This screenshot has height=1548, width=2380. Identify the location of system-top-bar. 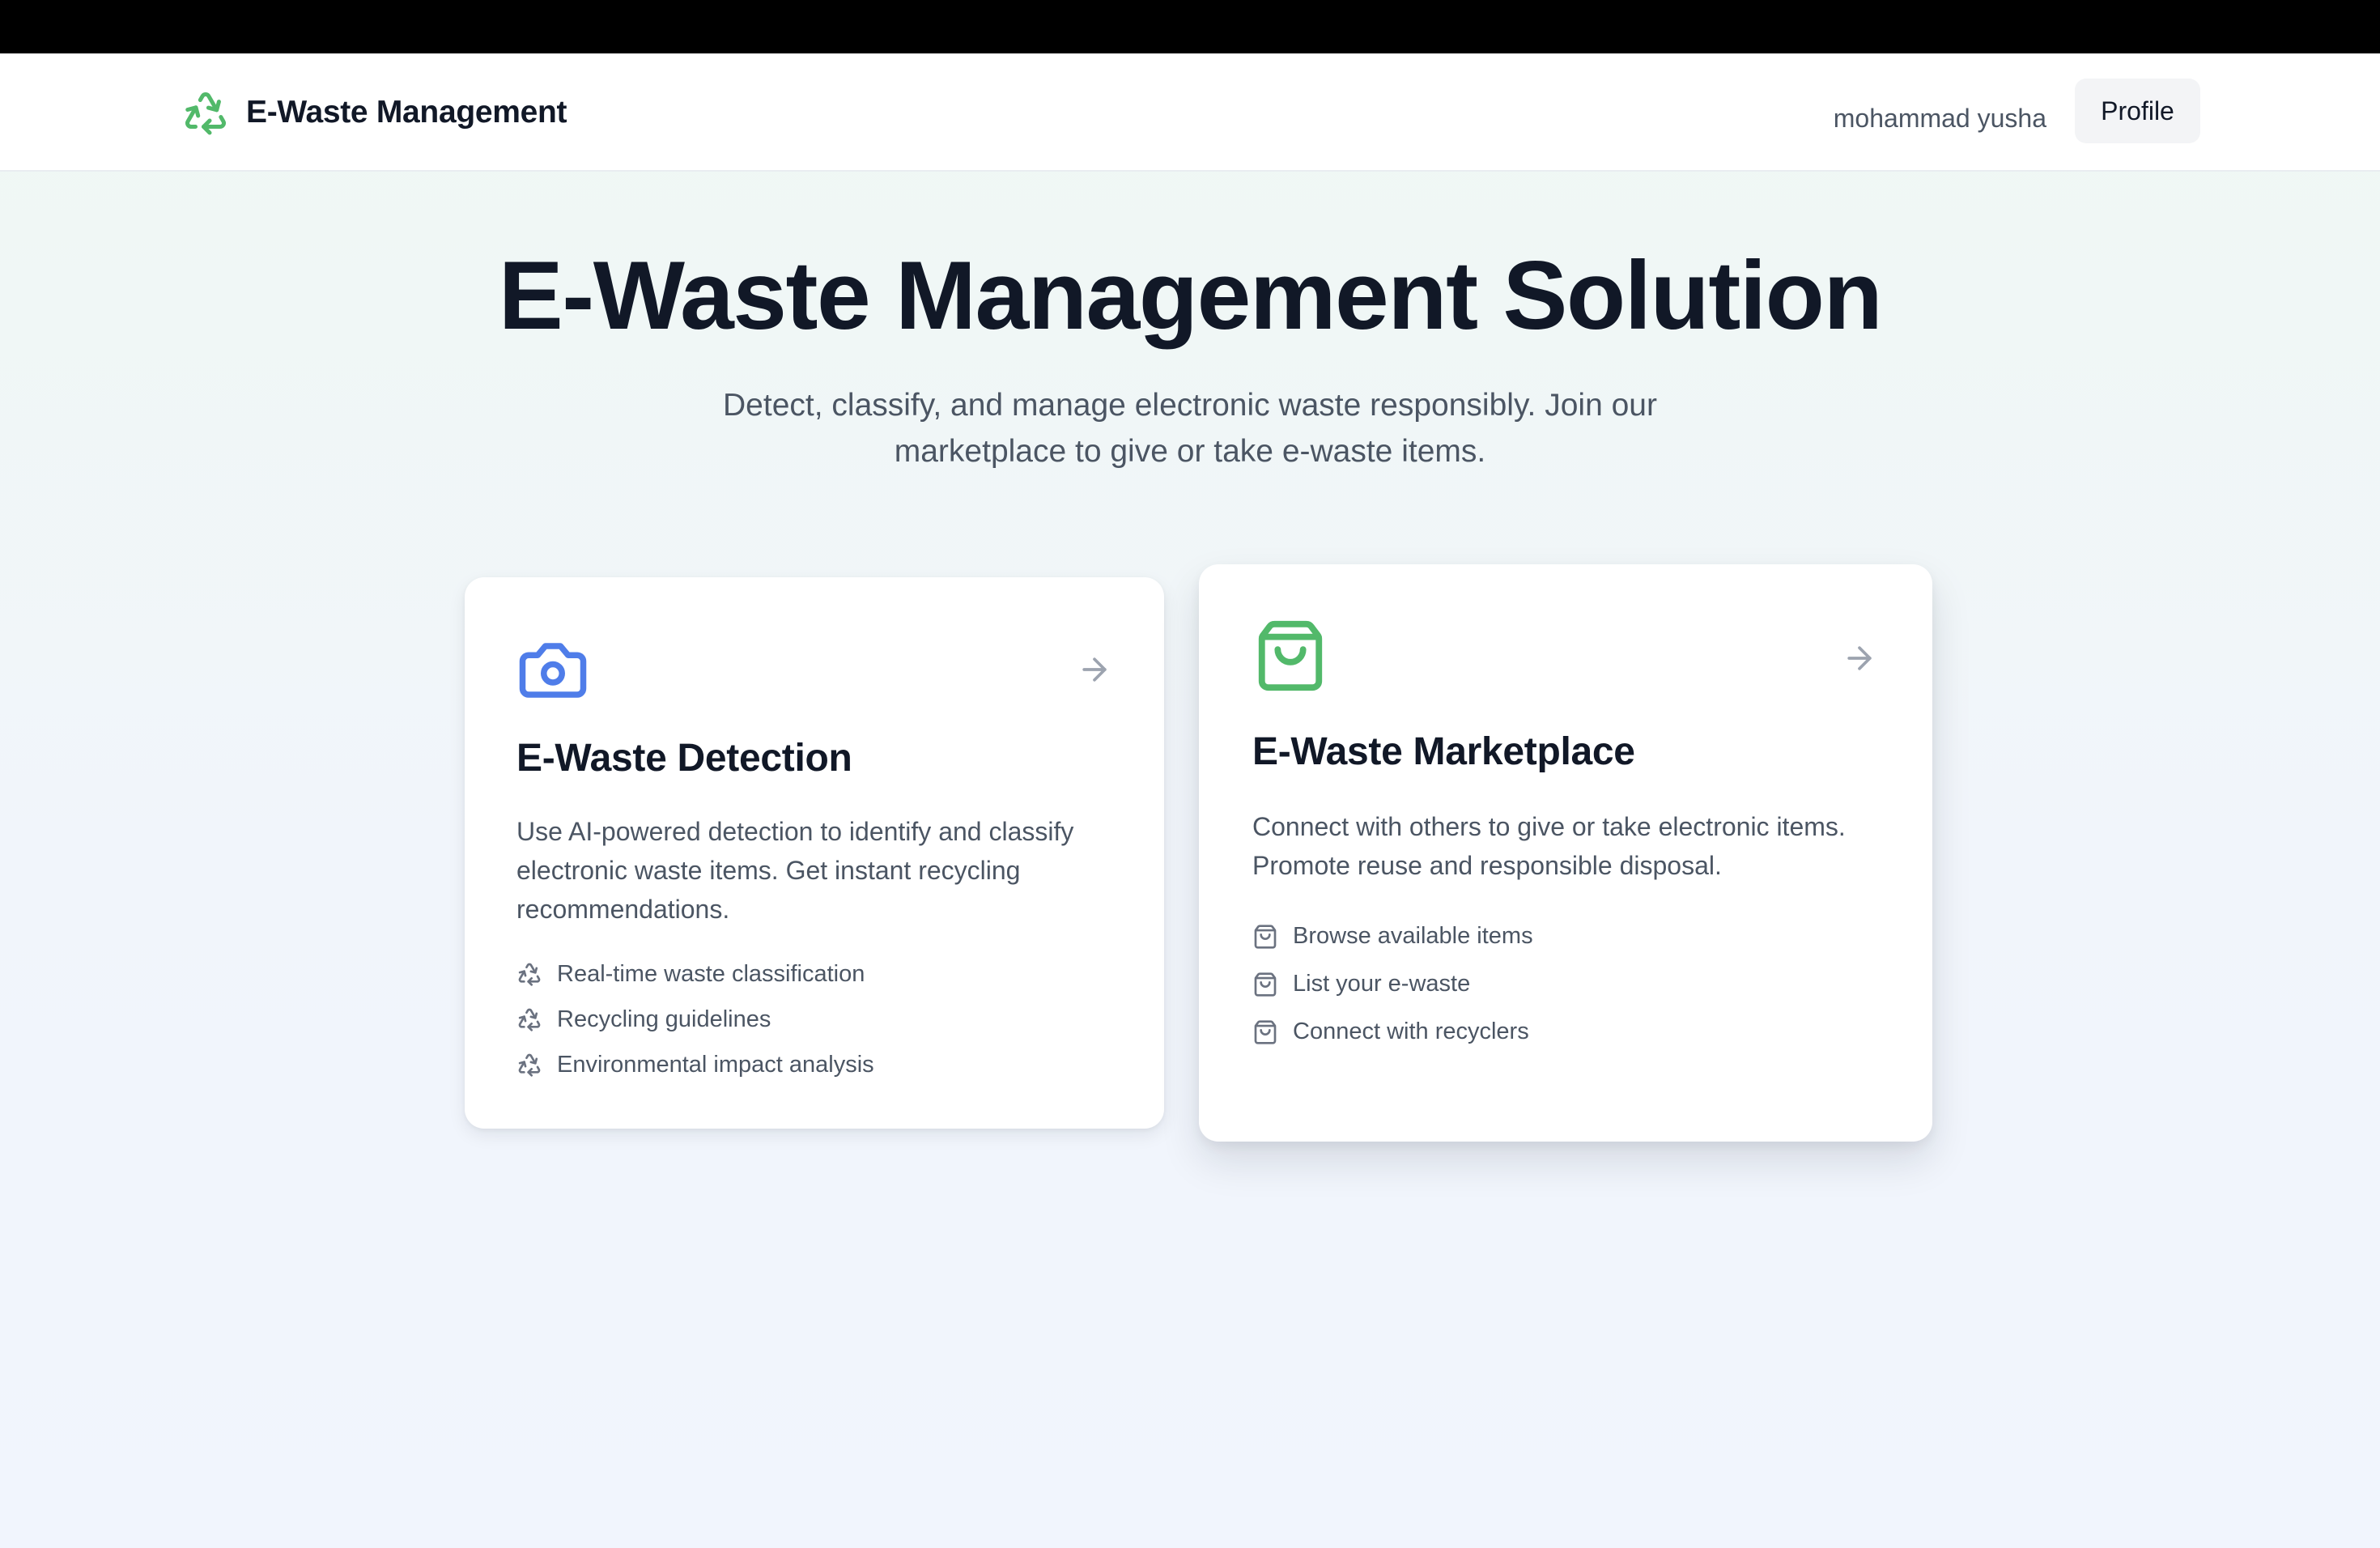
(1190, 27).